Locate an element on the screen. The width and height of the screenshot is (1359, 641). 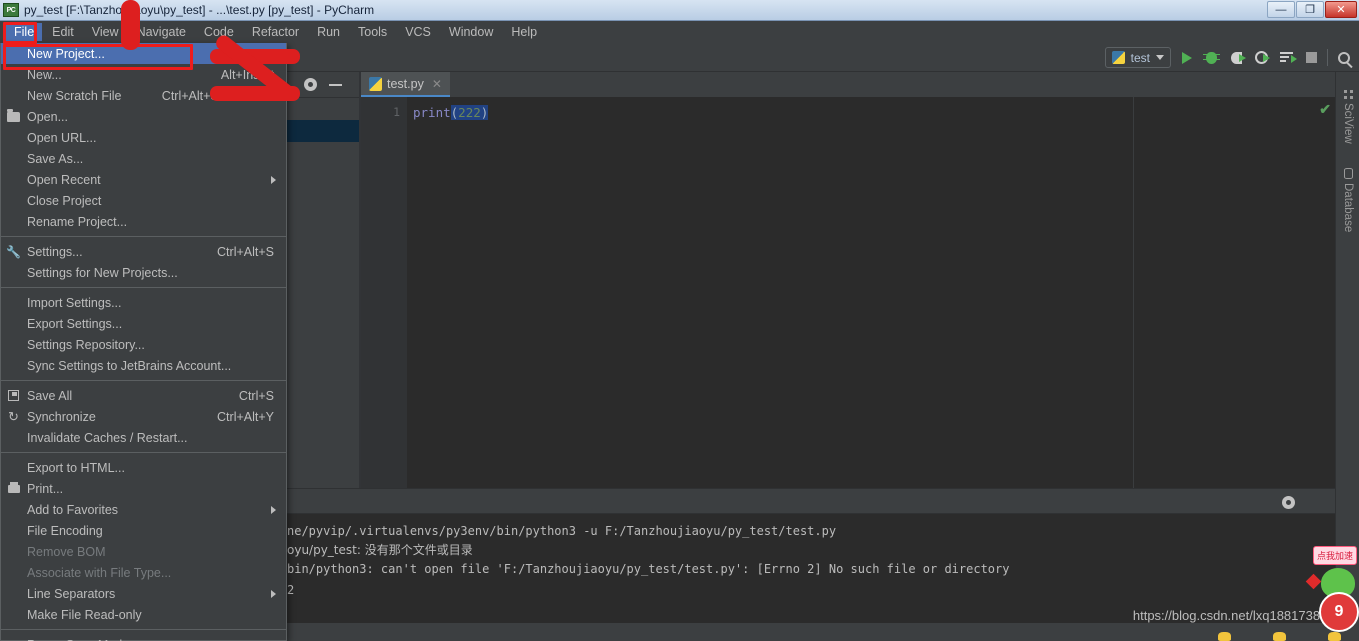
inspection-status-icon: ✔ is located at coordinates (1325, 109).